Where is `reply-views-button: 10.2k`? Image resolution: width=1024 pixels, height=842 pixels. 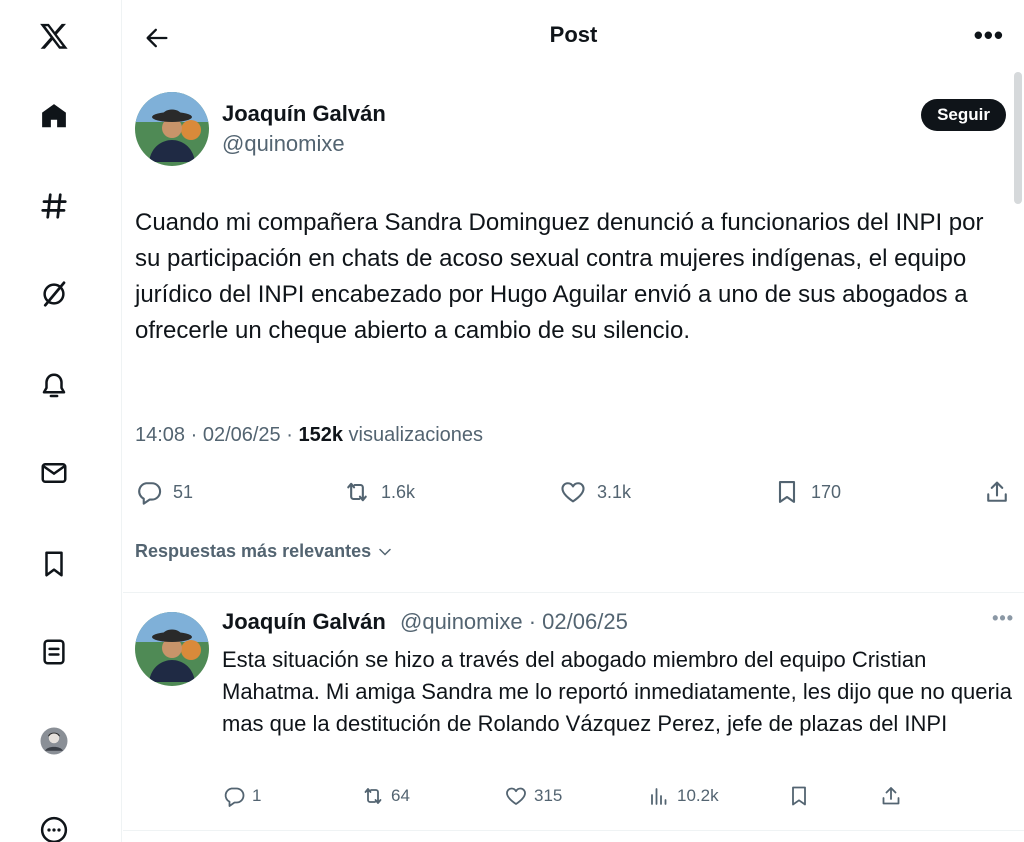 reply-views-button: 10.2k is located at coordinates (683, 796).